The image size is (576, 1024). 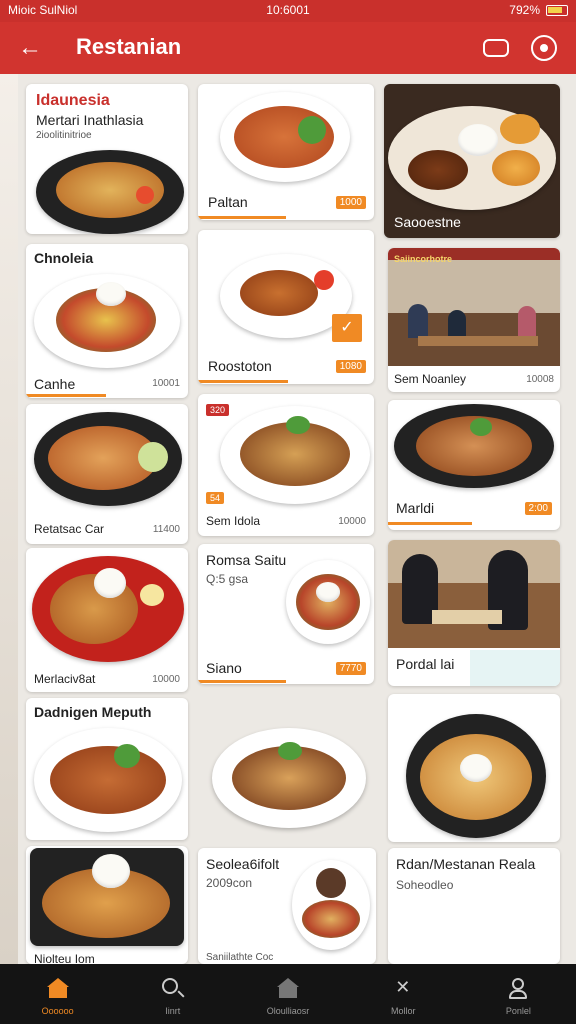 I want to click on page-title: Restanian, so click(x=129, y=46).